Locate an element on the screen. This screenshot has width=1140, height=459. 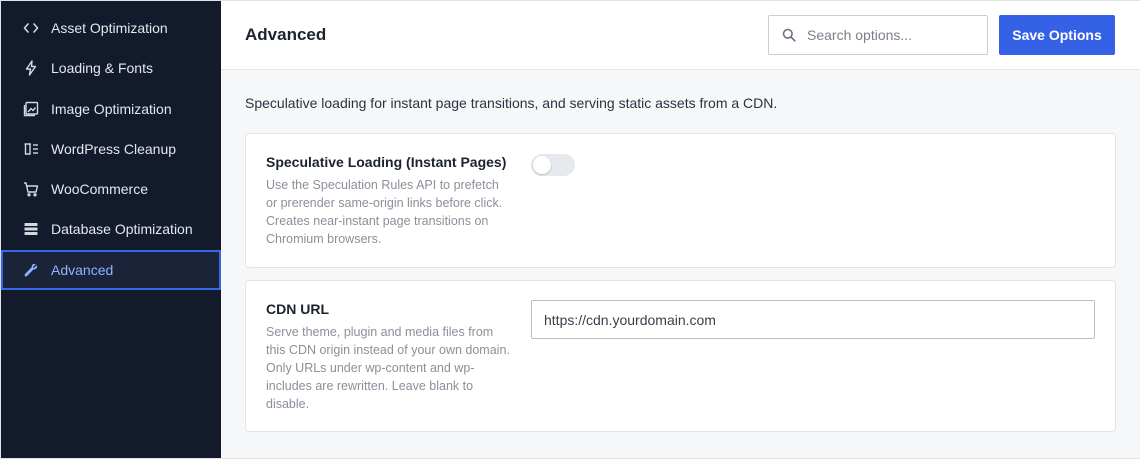
sidebar-item-label: Advanced is located at coordinates (82, 269).